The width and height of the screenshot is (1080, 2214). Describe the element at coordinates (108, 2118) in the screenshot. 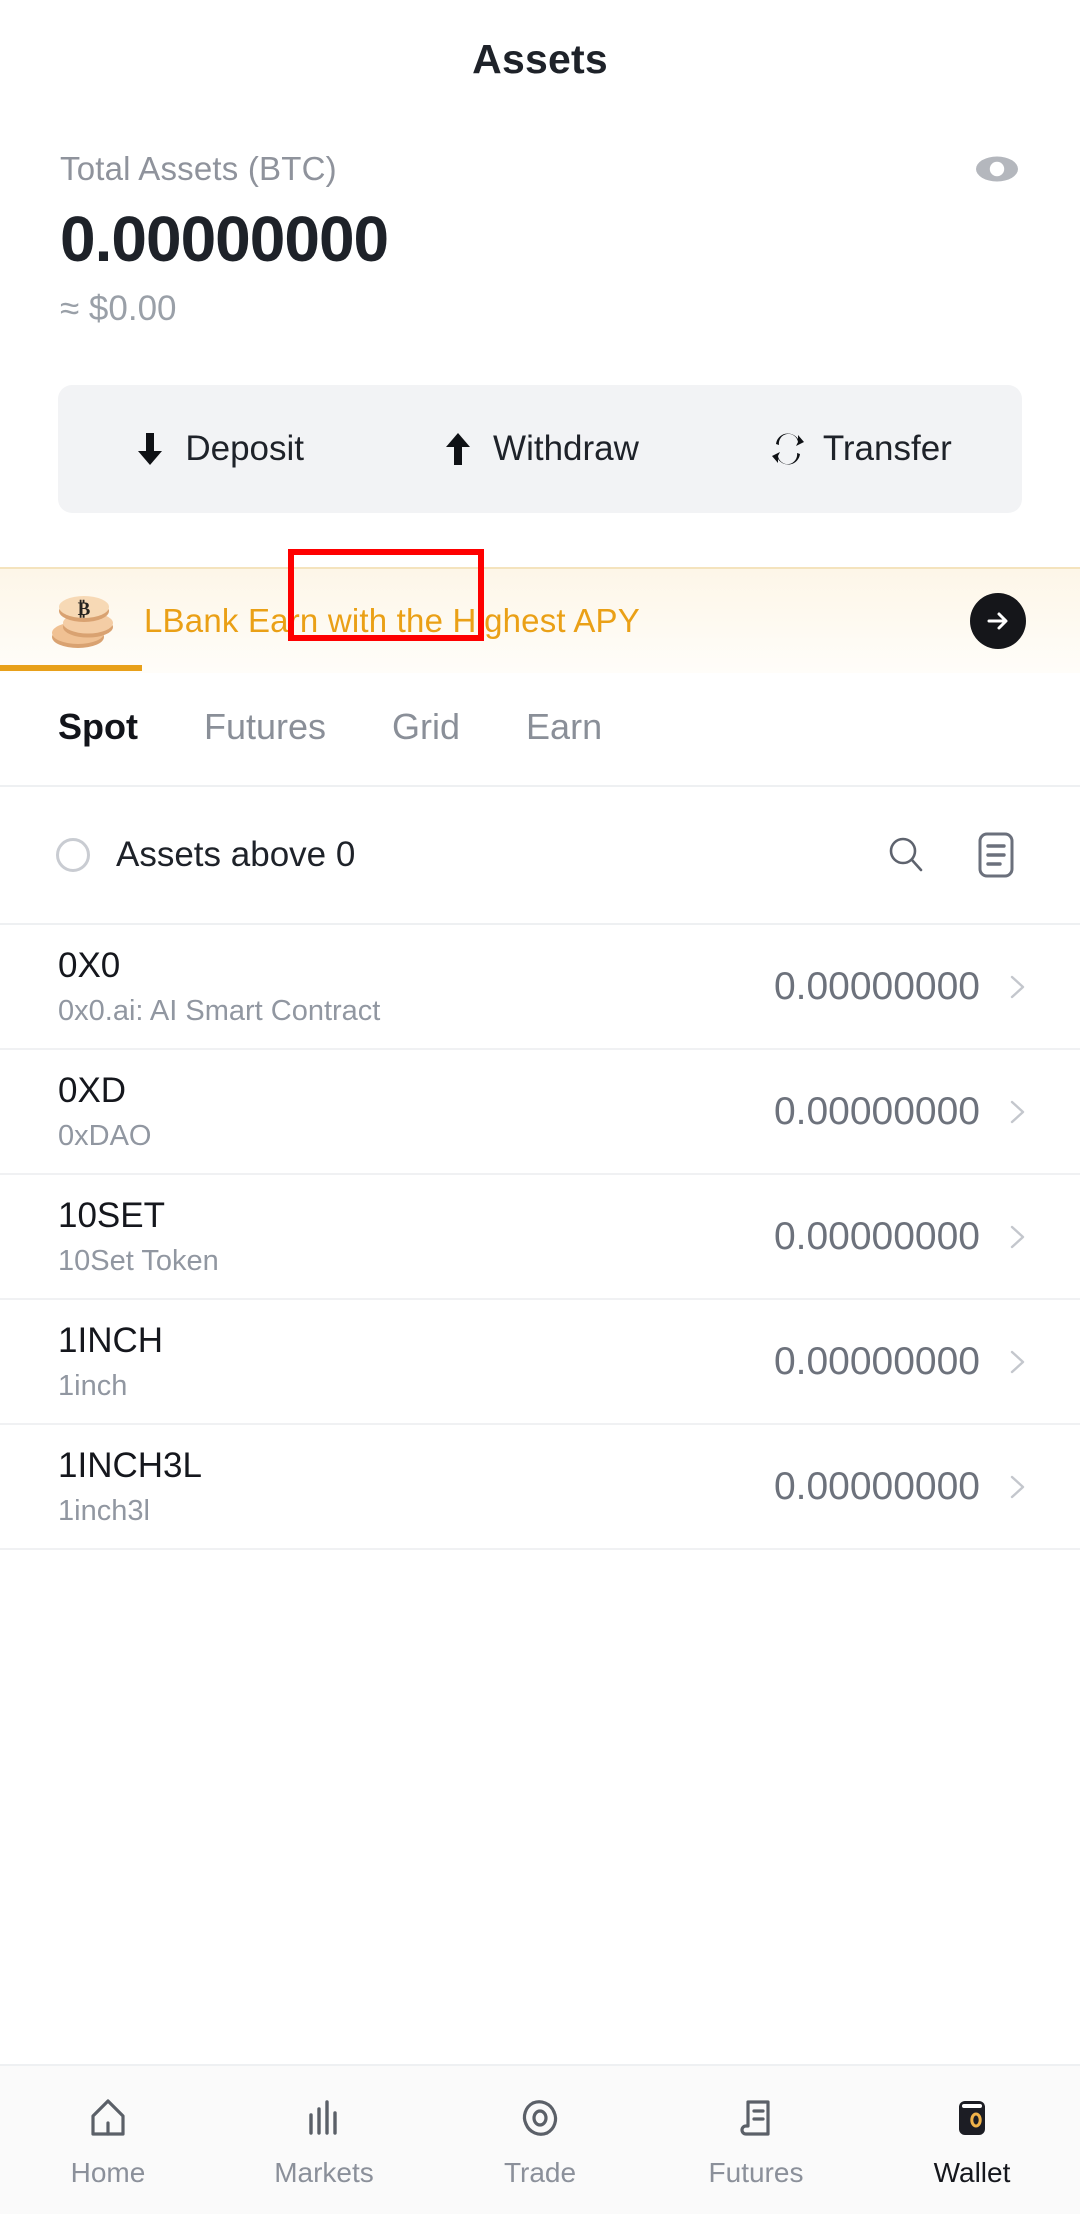

I see `home-icon` at that location.